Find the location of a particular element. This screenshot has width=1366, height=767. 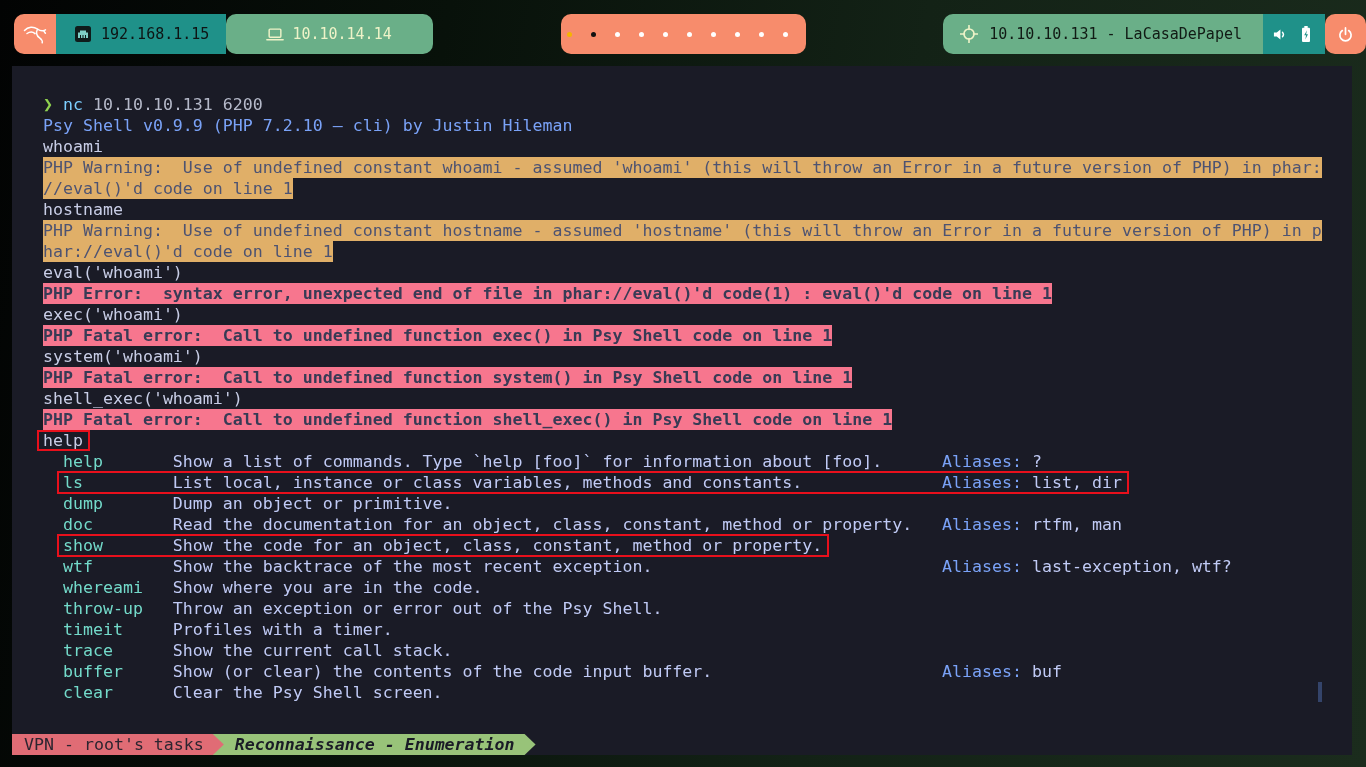

greeting-text: Psy Shell v0.9.9 (PHP 7.2.10 — cli) by Justin Hileman is located at coordinates (308, 125).